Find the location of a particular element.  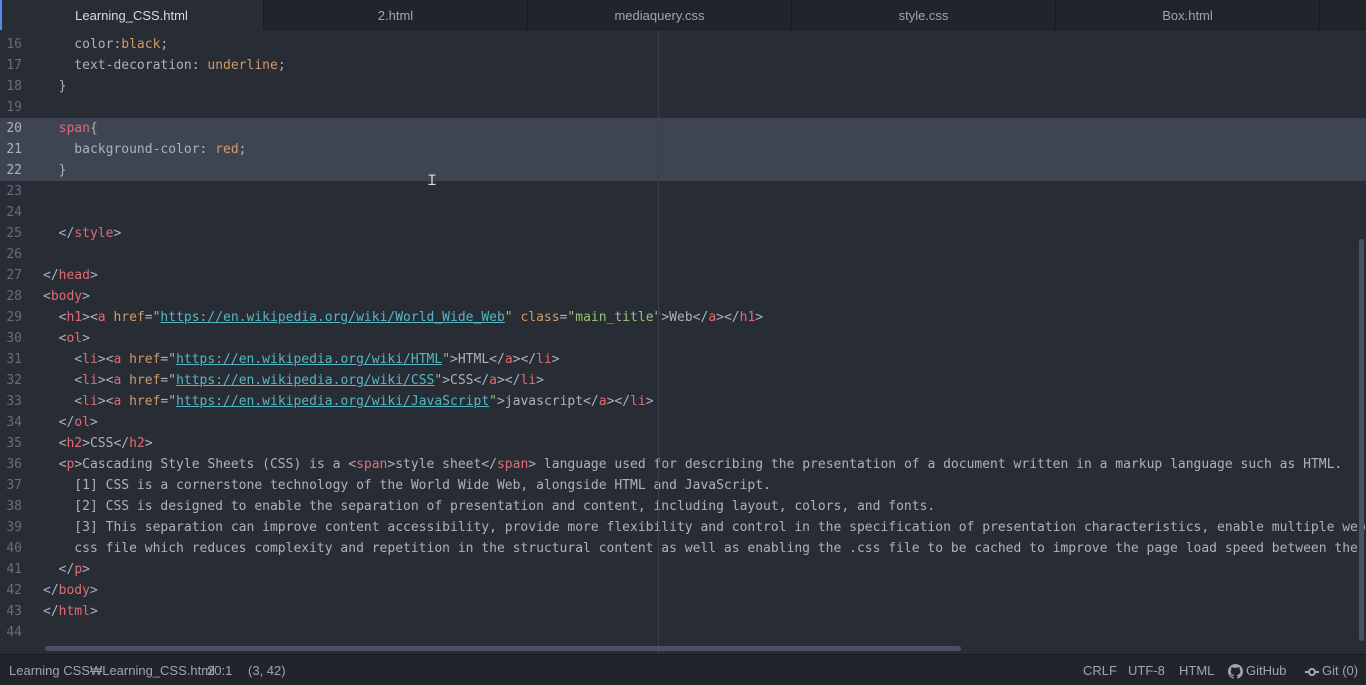

line-number: 35 is located at coordinates (11, 443).